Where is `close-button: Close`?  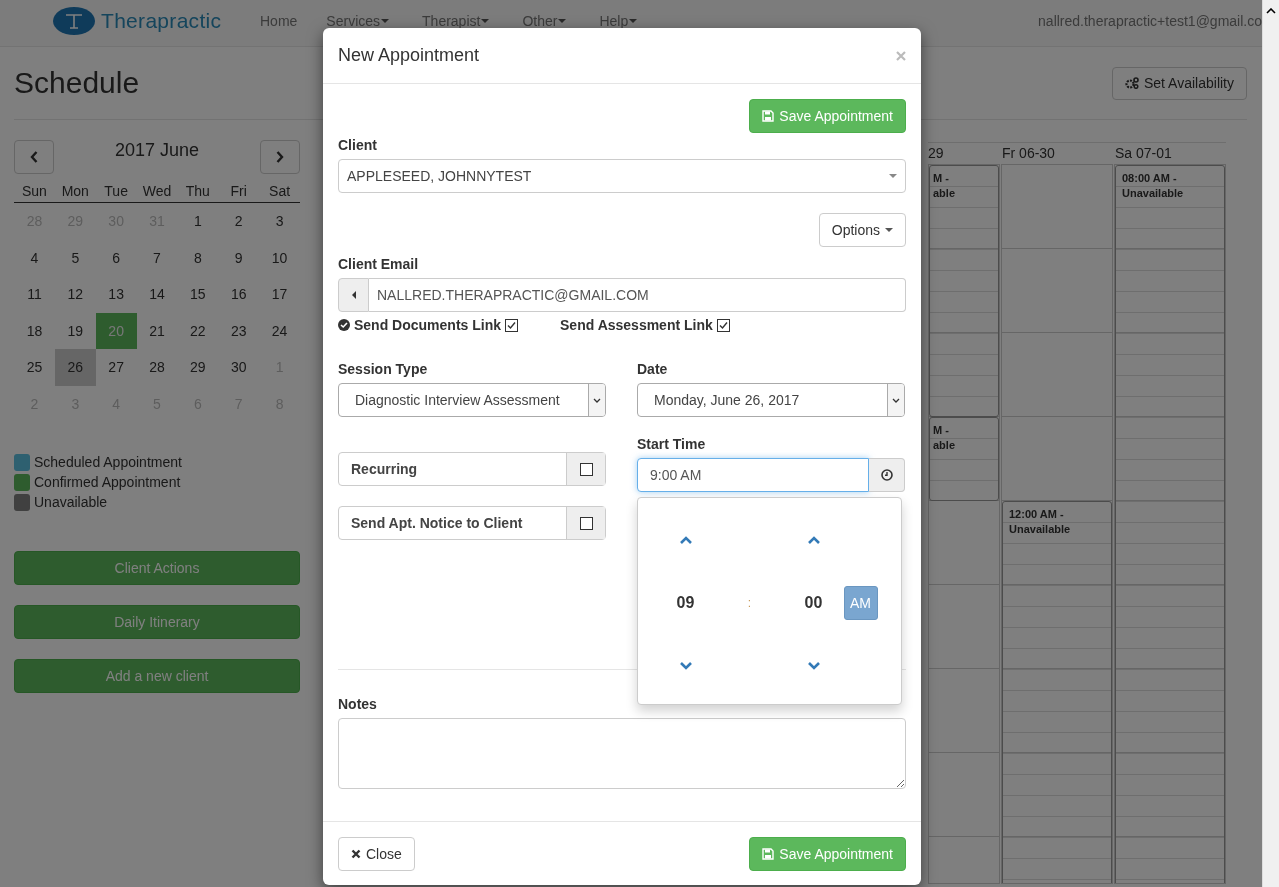 close-button: Close is located at coordinates (376, 853).